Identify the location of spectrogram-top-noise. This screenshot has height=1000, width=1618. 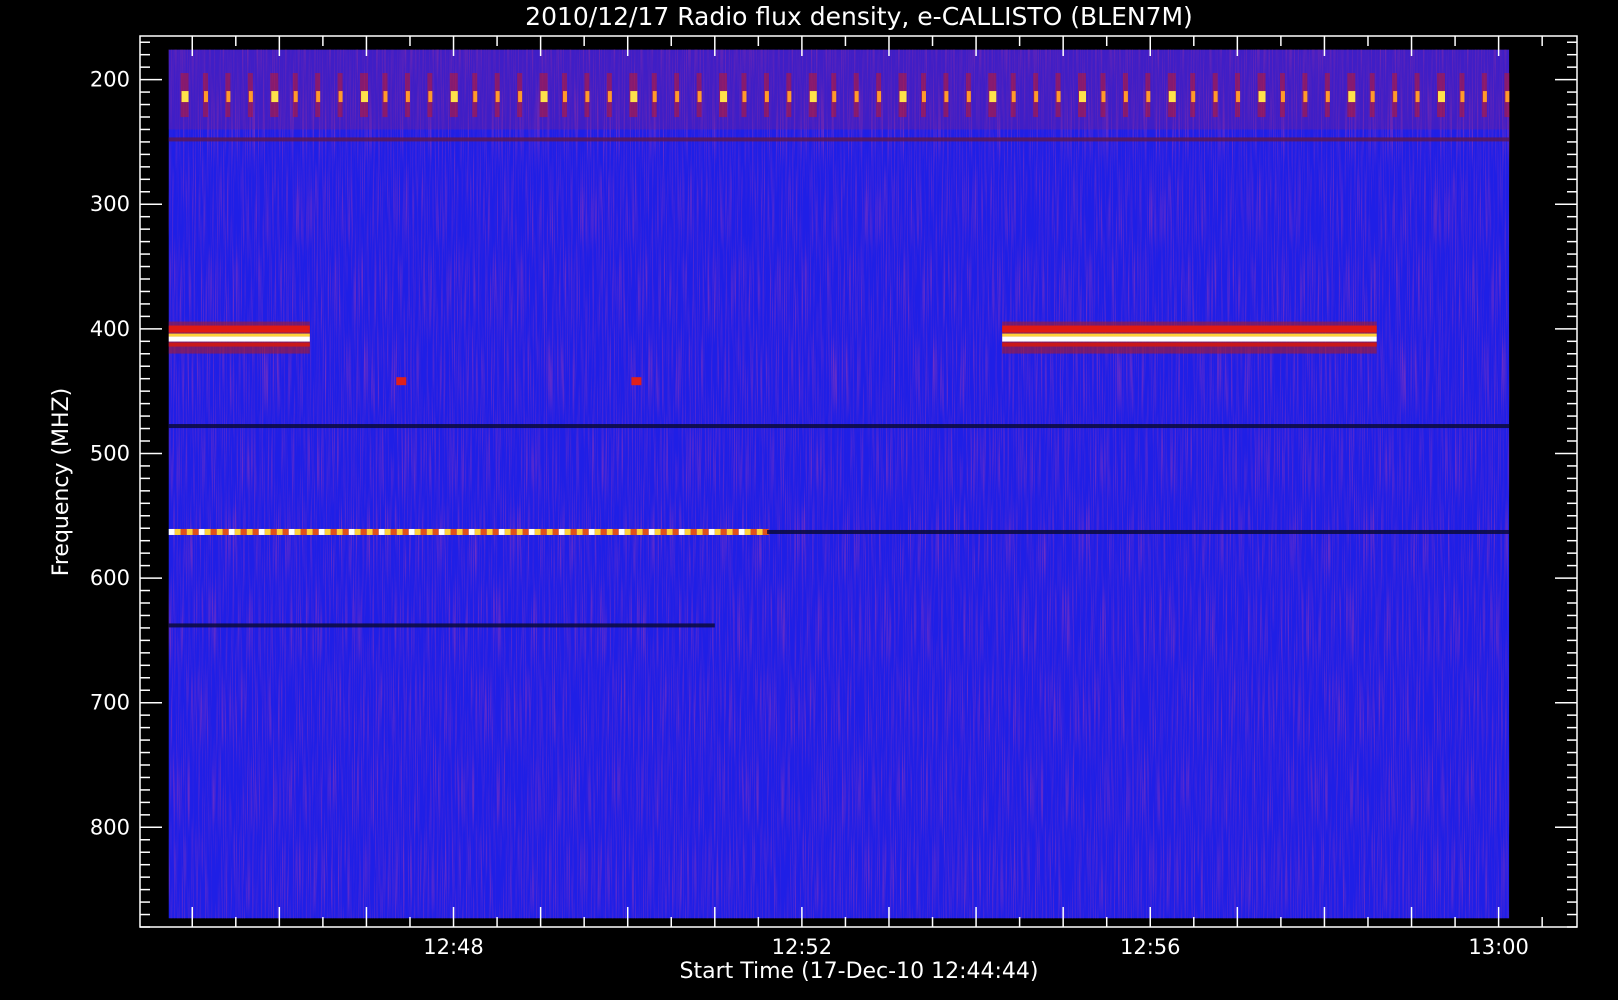
(839, 89).